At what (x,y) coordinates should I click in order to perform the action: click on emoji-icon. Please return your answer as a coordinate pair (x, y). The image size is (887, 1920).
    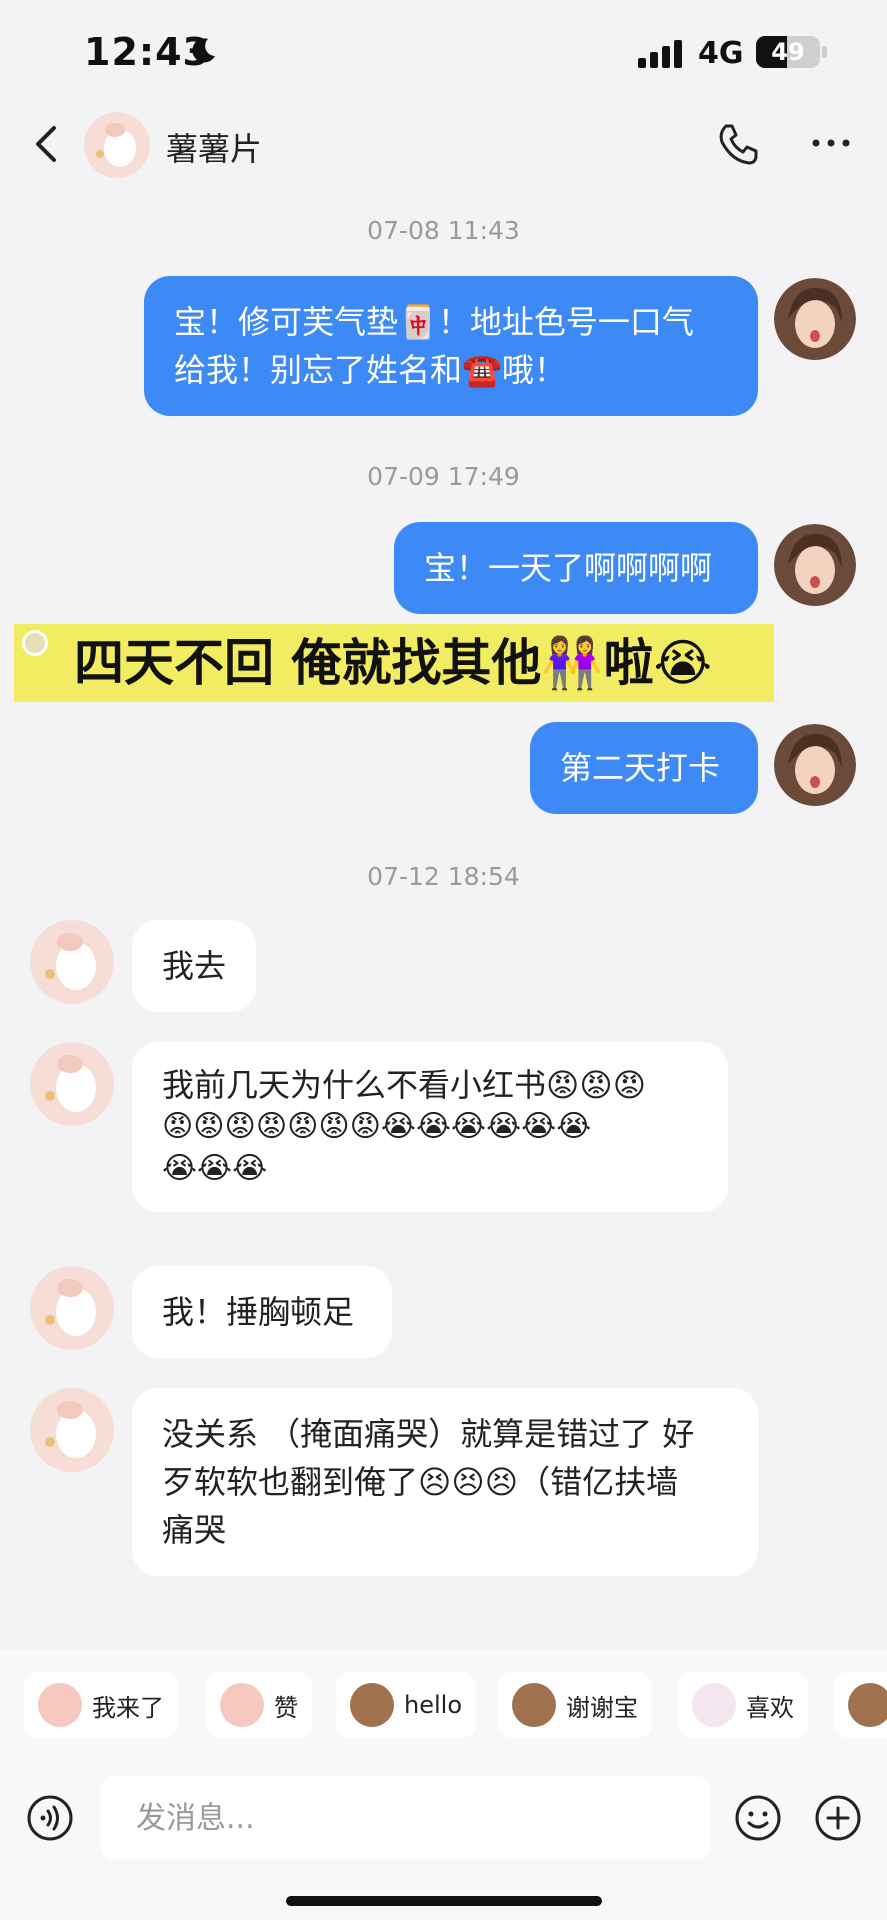
    Looking at the image, I should click on (758, 1818).